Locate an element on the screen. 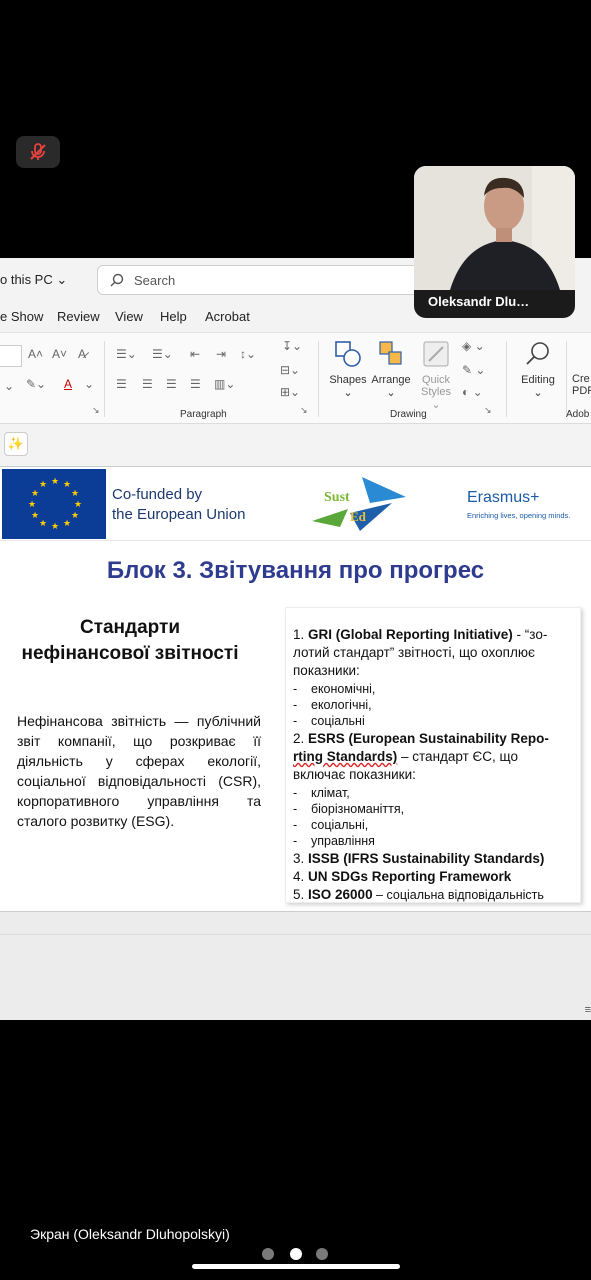 The width and height of the screenshot is (591, 1280). text-direction-icon: ↧⌄ is located at coordinates (292, 346).